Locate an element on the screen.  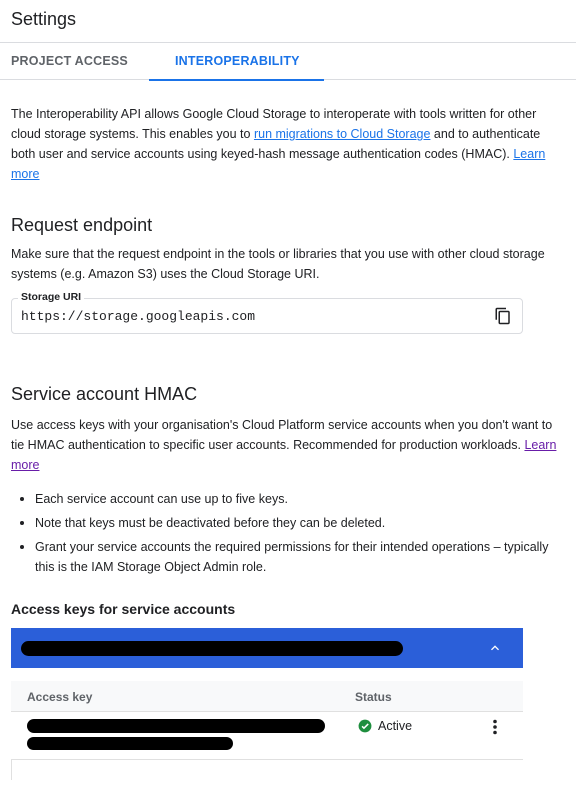
copy-icon is located at coordinates (503, 316).